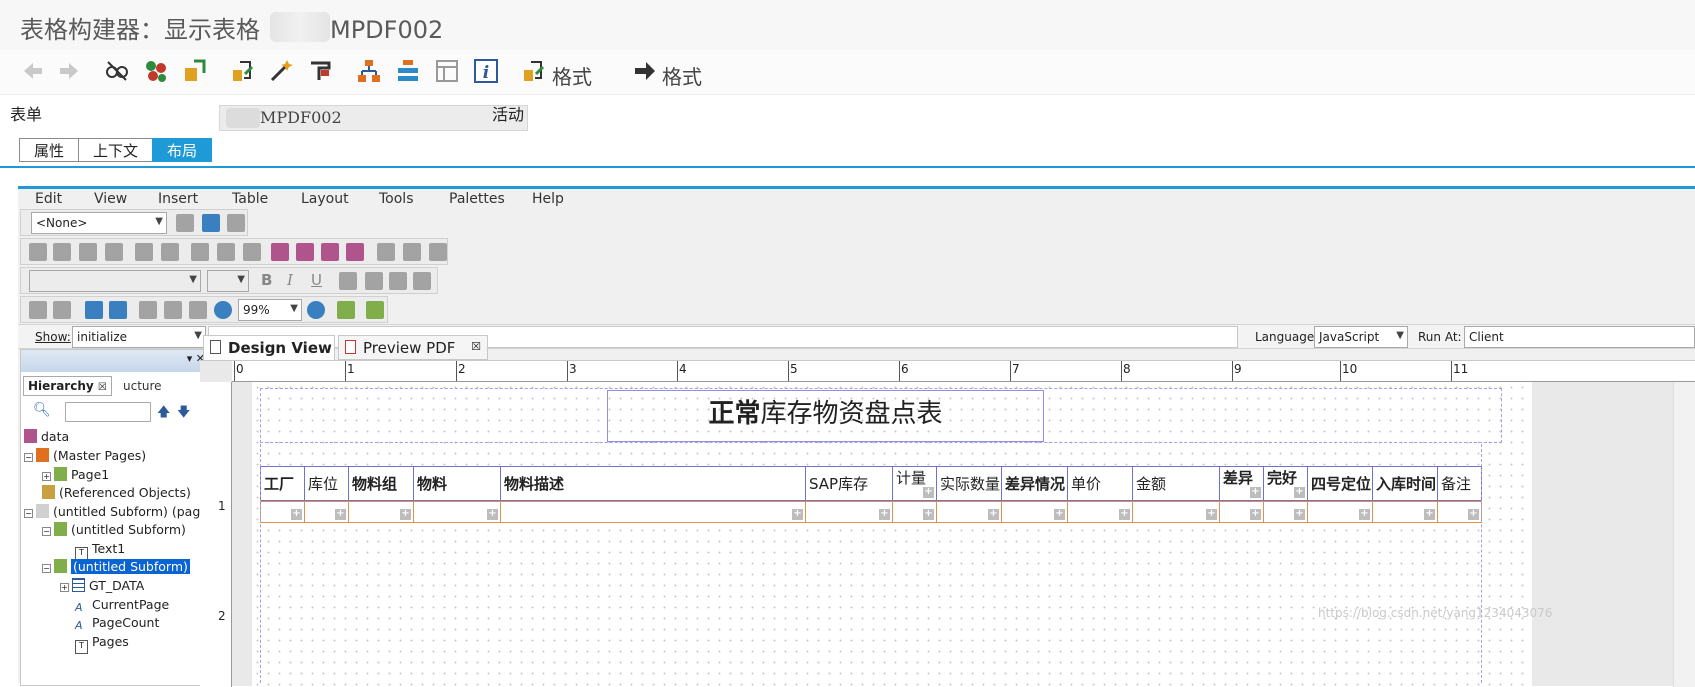 The width and height of the screenshot is (1695, 687). I want to click on fit-height-icon, so click(173, 310).